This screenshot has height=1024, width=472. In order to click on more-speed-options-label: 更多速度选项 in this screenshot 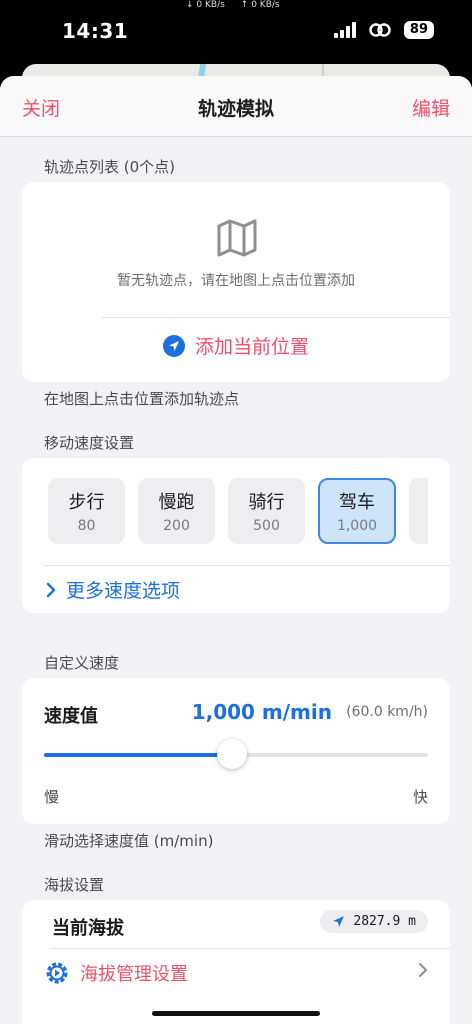, I will do `click(123, 591)`.